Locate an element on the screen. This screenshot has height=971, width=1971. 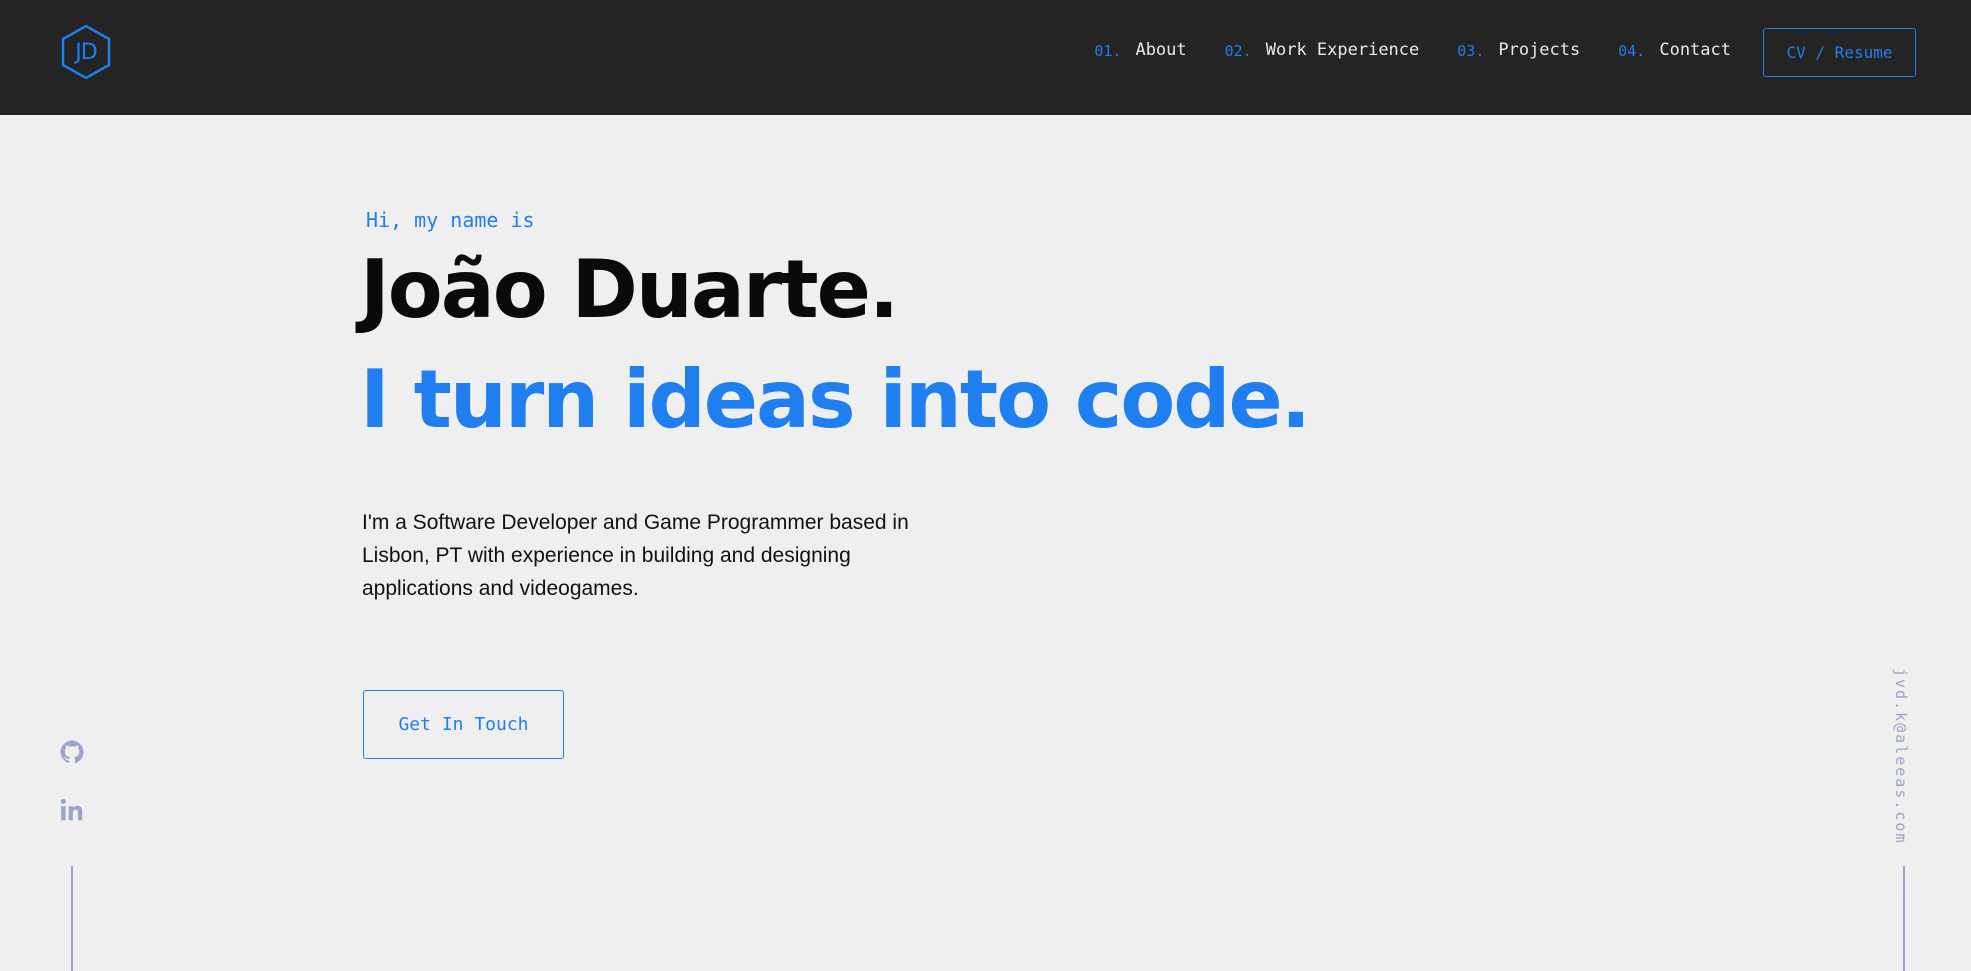
nav-number: 02. is located at coordinates (1238, 51).